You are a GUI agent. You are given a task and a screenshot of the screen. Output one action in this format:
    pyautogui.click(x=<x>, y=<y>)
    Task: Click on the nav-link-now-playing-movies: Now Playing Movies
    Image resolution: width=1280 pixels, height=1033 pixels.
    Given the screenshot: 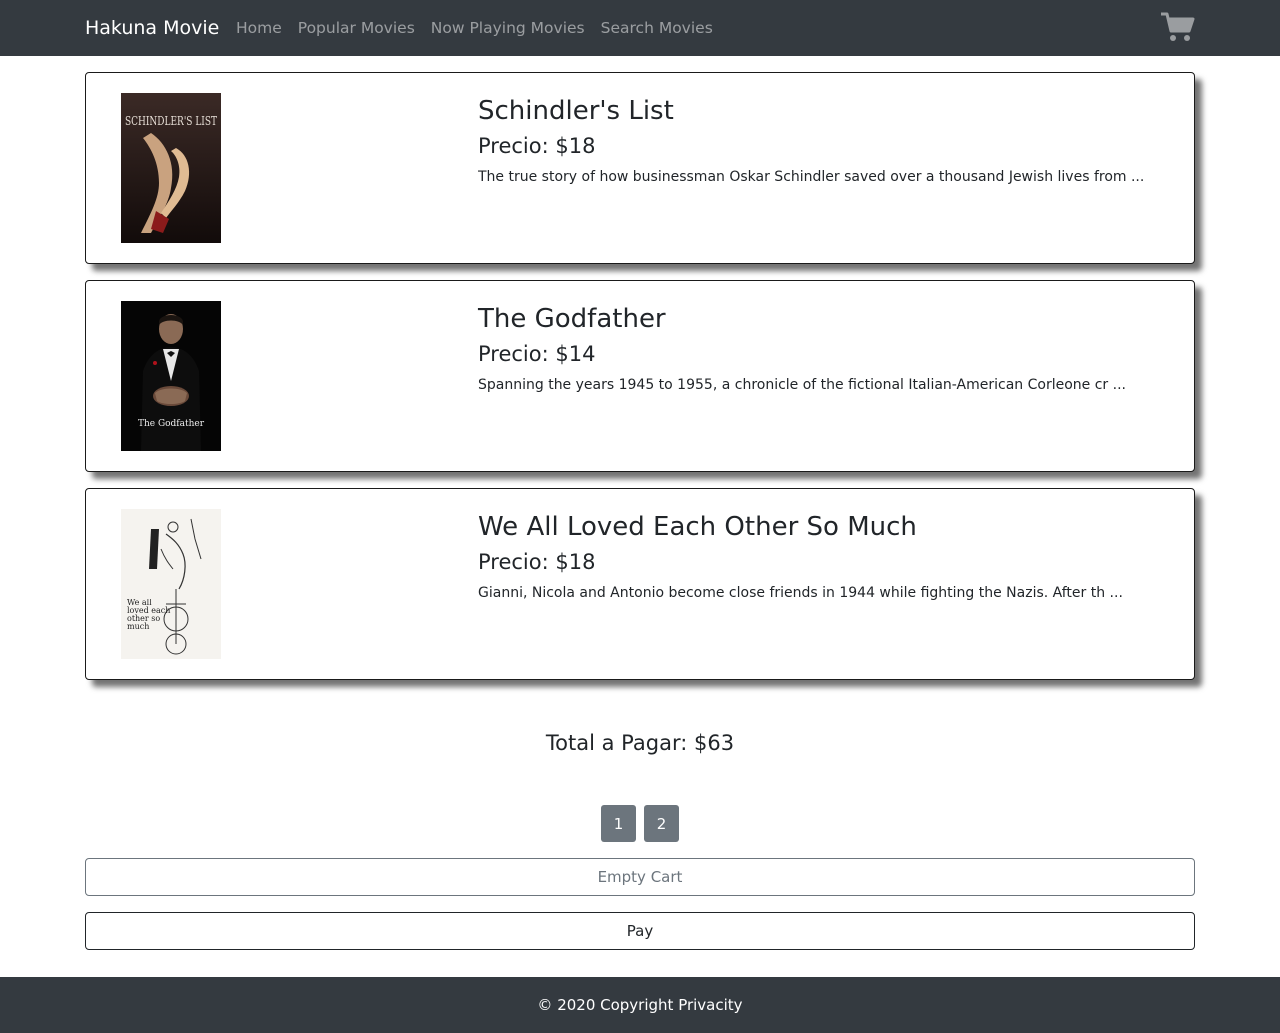 What is the action you would take?
    pyautogui.click(x=508, y=28)
    